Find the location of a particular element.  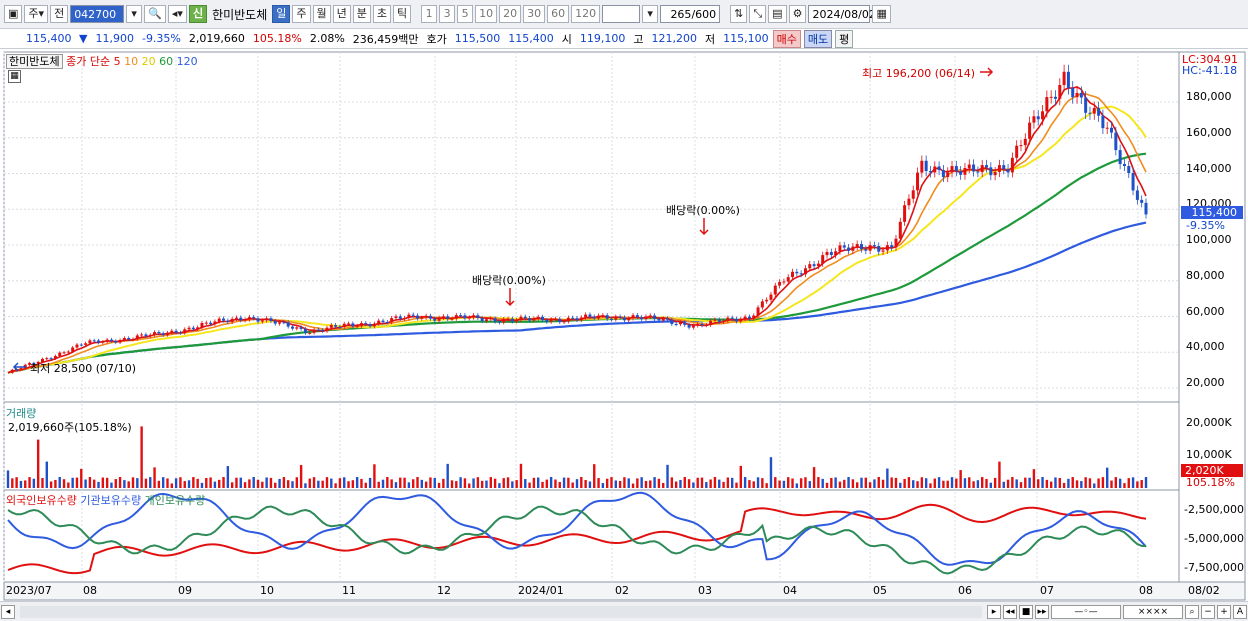

calendar-icon: ▦ is located at coordinates (881, 14).